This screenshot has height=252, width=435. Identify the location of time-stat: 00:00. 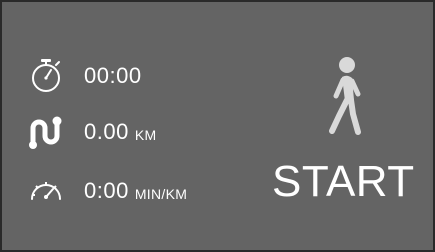
(84, 76).